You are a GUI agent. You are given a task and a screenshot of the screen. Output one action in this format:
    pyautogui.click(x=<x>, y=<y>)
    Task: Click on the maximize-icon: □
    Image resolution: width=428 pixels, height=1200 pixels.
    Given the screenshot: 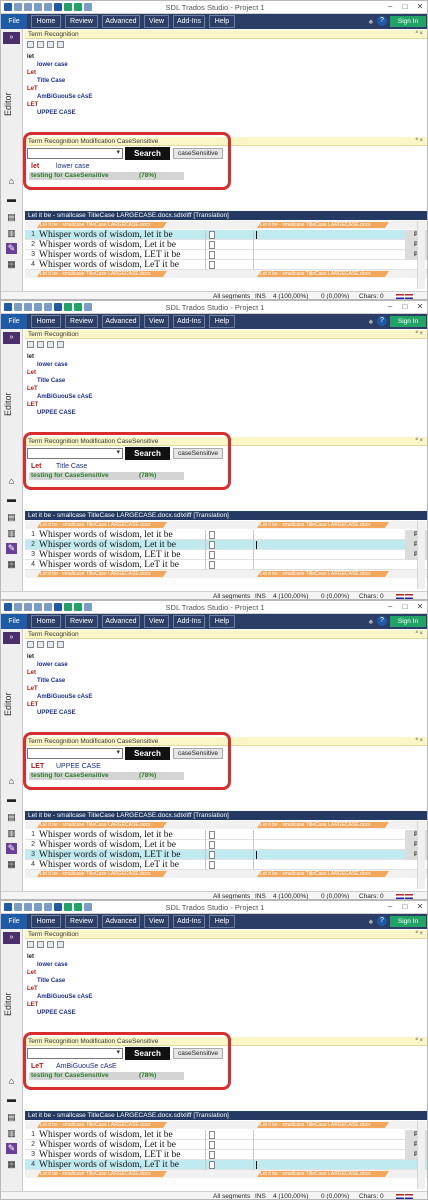 What is the action you would take?
    pyautogui.click(x=405, y=307)
    